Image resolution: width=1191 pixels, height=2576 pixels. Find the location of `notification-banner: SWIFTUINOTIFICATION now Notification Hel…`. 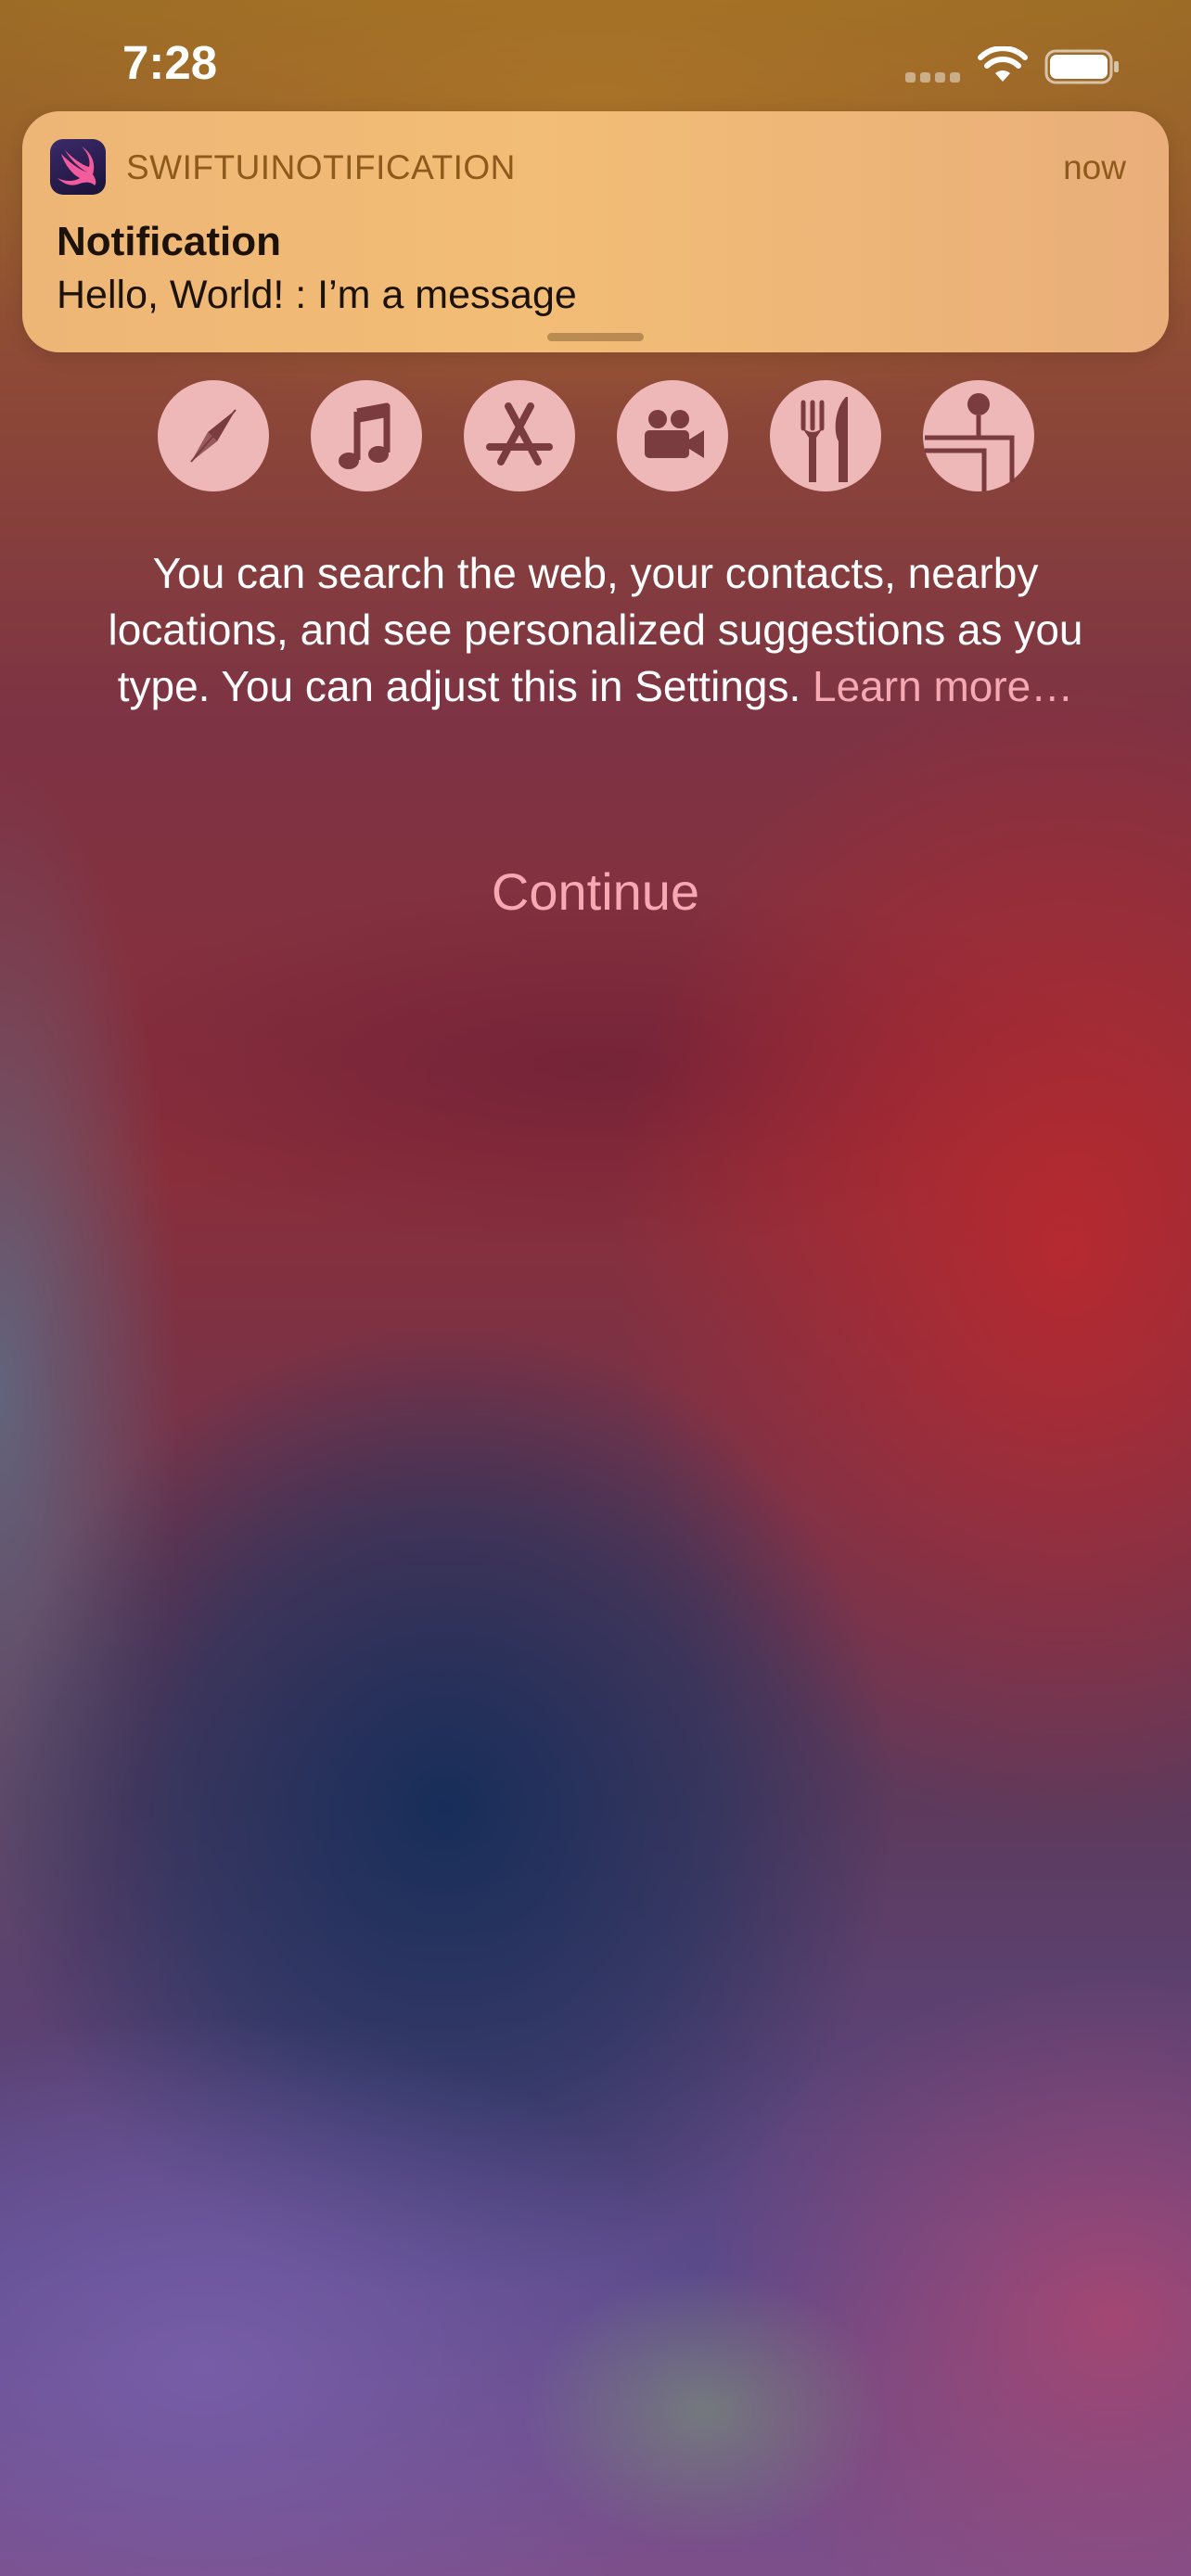

notification-banner: SWIFTUINOTIFICATION now Notification Hel… is located at coordinates (595, 232).